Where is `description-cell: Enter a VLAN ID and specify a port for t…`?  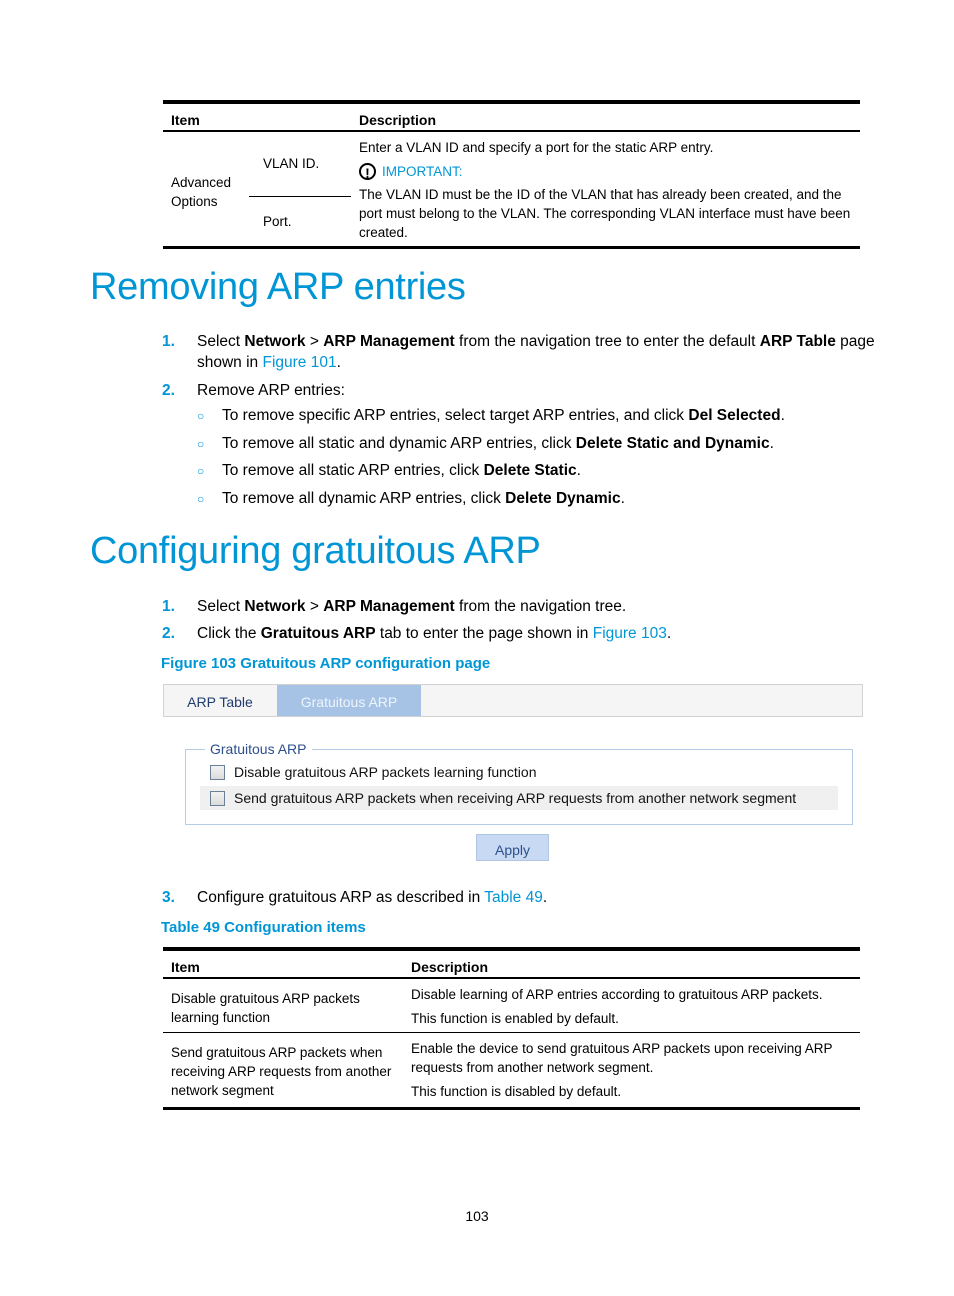
description-cell: Enter a VLAN ID and specify a port for t… is located at coordinates (605, 189).